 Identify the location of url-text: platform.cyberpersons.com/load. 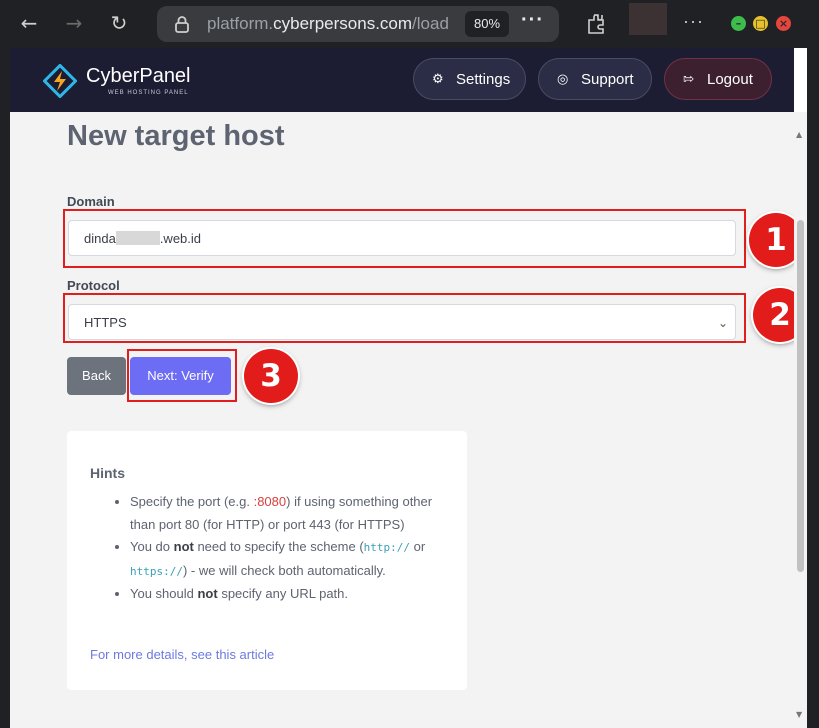
(329, 24).